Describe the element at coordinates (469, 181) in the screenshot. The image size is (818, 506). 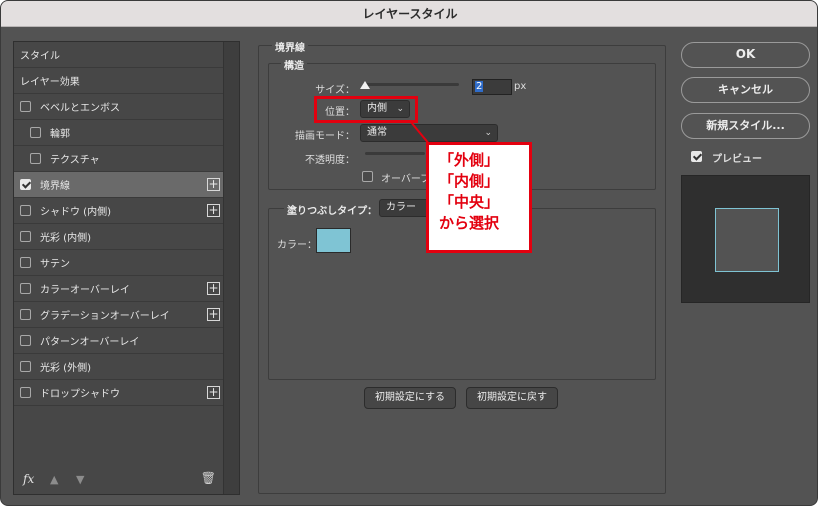
I see `callout-line: 「内側」` at that location.